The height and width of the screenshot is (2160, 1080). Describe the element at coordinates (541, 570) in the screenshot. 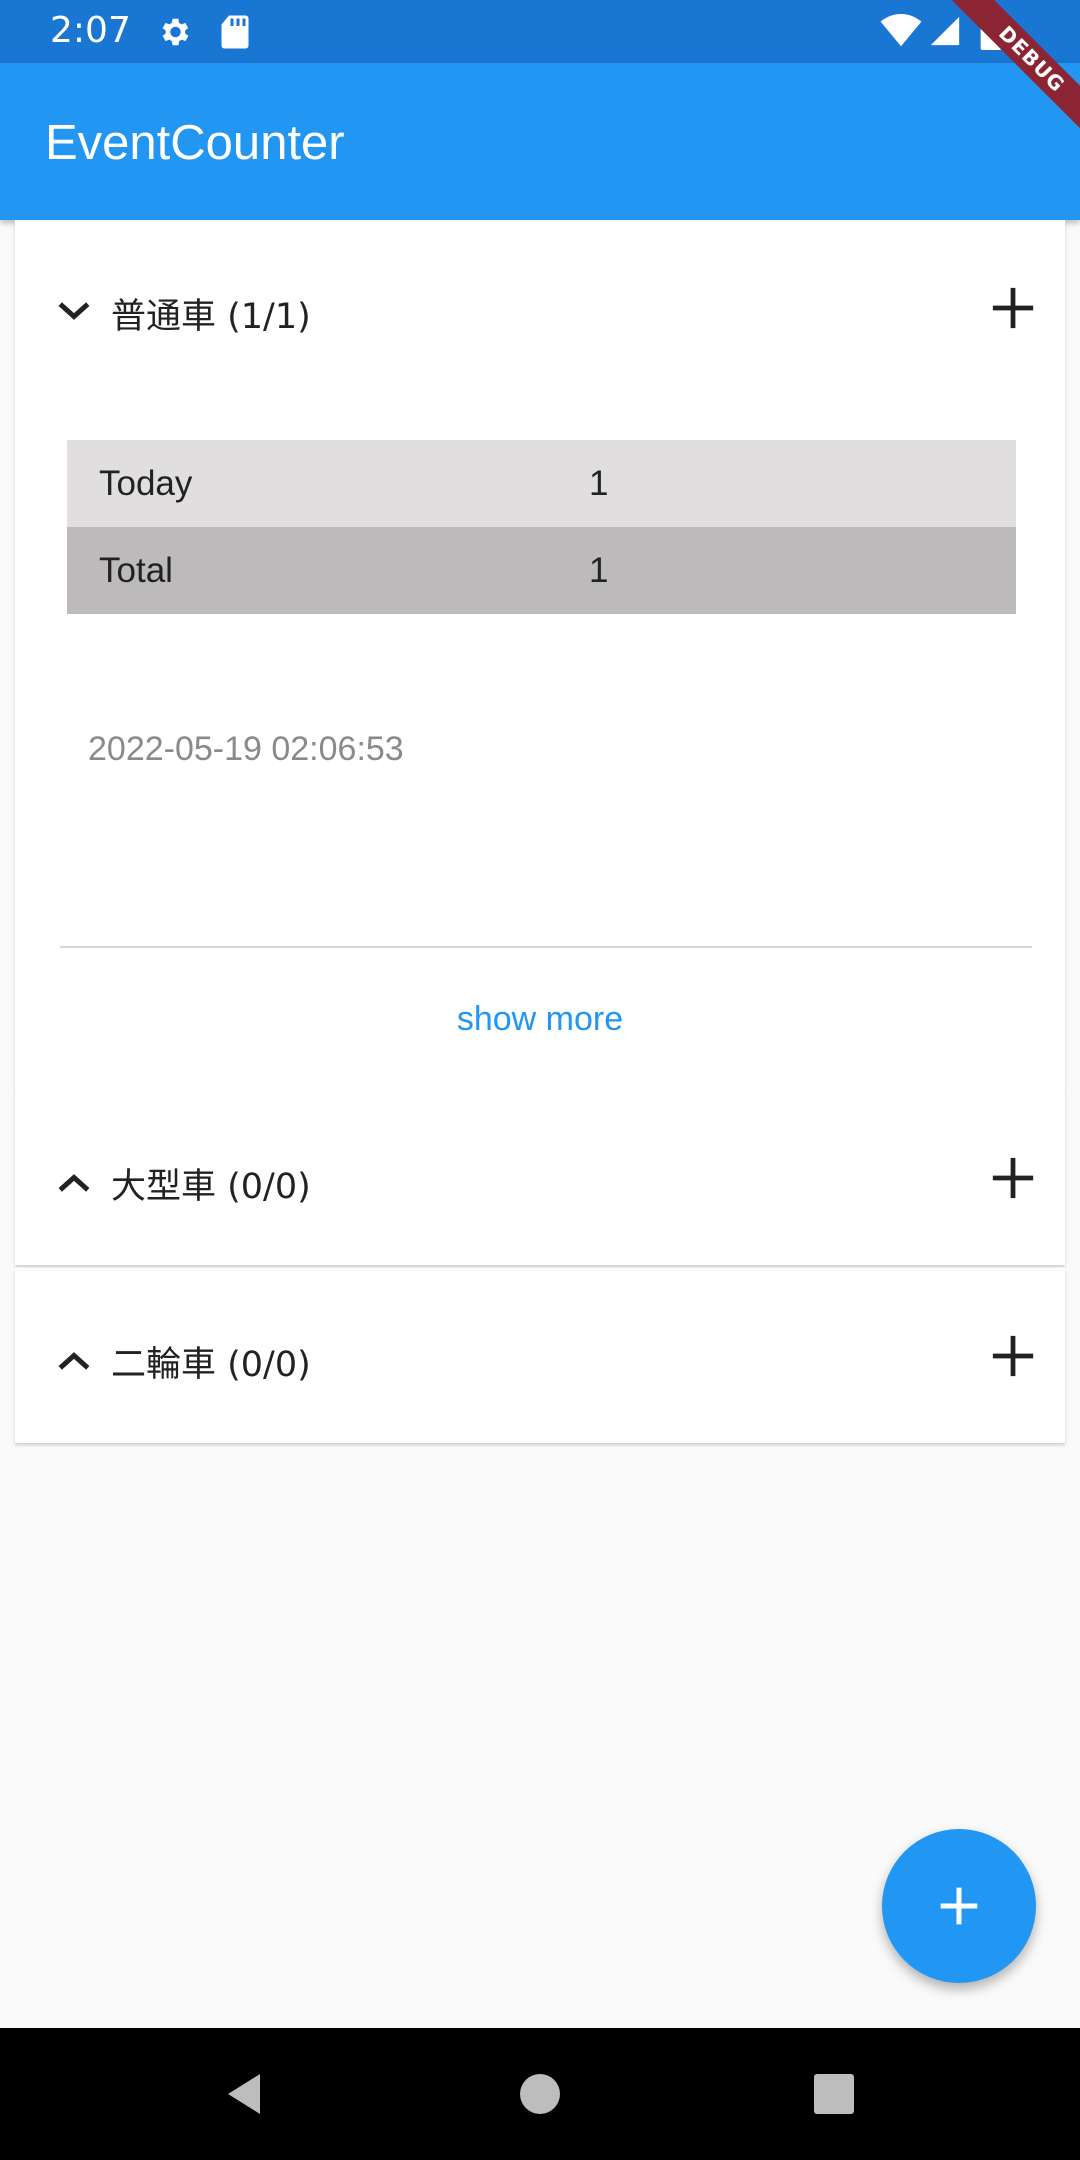

I see `stats-row-total: Total 1` at that location.